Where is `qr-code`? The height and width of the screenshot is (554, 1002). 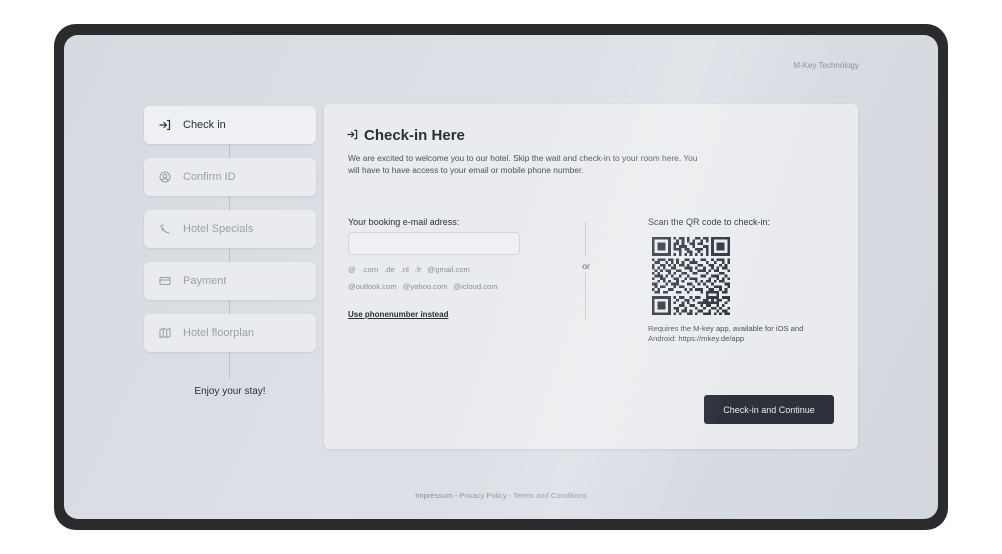 qr-code is located at coordinates (691, 276).